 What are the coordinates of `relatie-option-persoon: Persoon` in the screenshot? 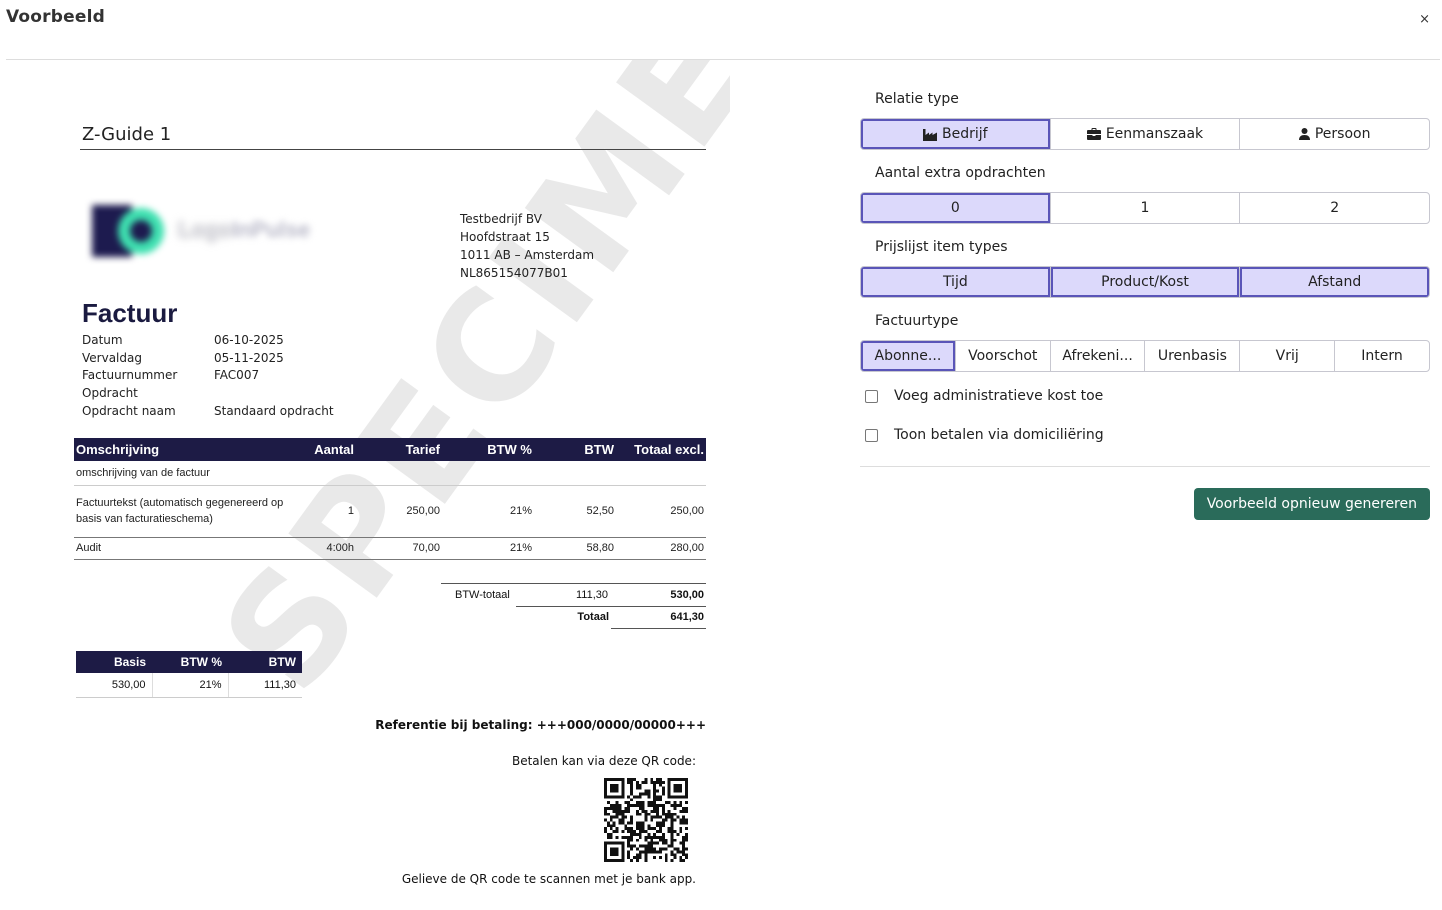 It's located at (1334, 134).